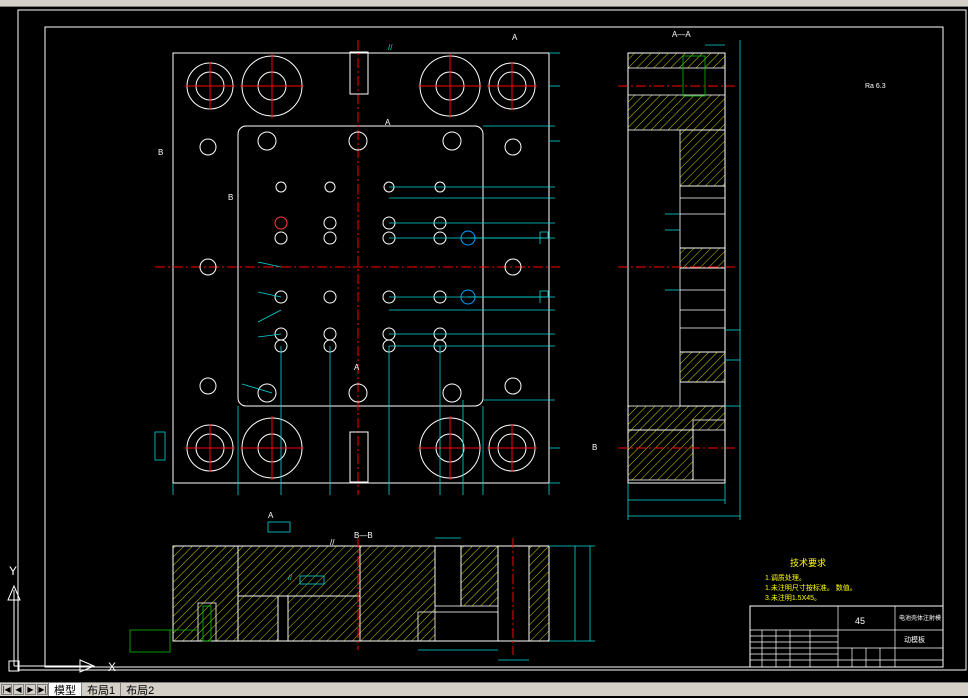 Image resolution: width=968 pixels, height=698 pixels. What do you see at coordinates (64, 690) in the screenshot?
I see `tab-model: 模型` at bounding box center [64, 690].